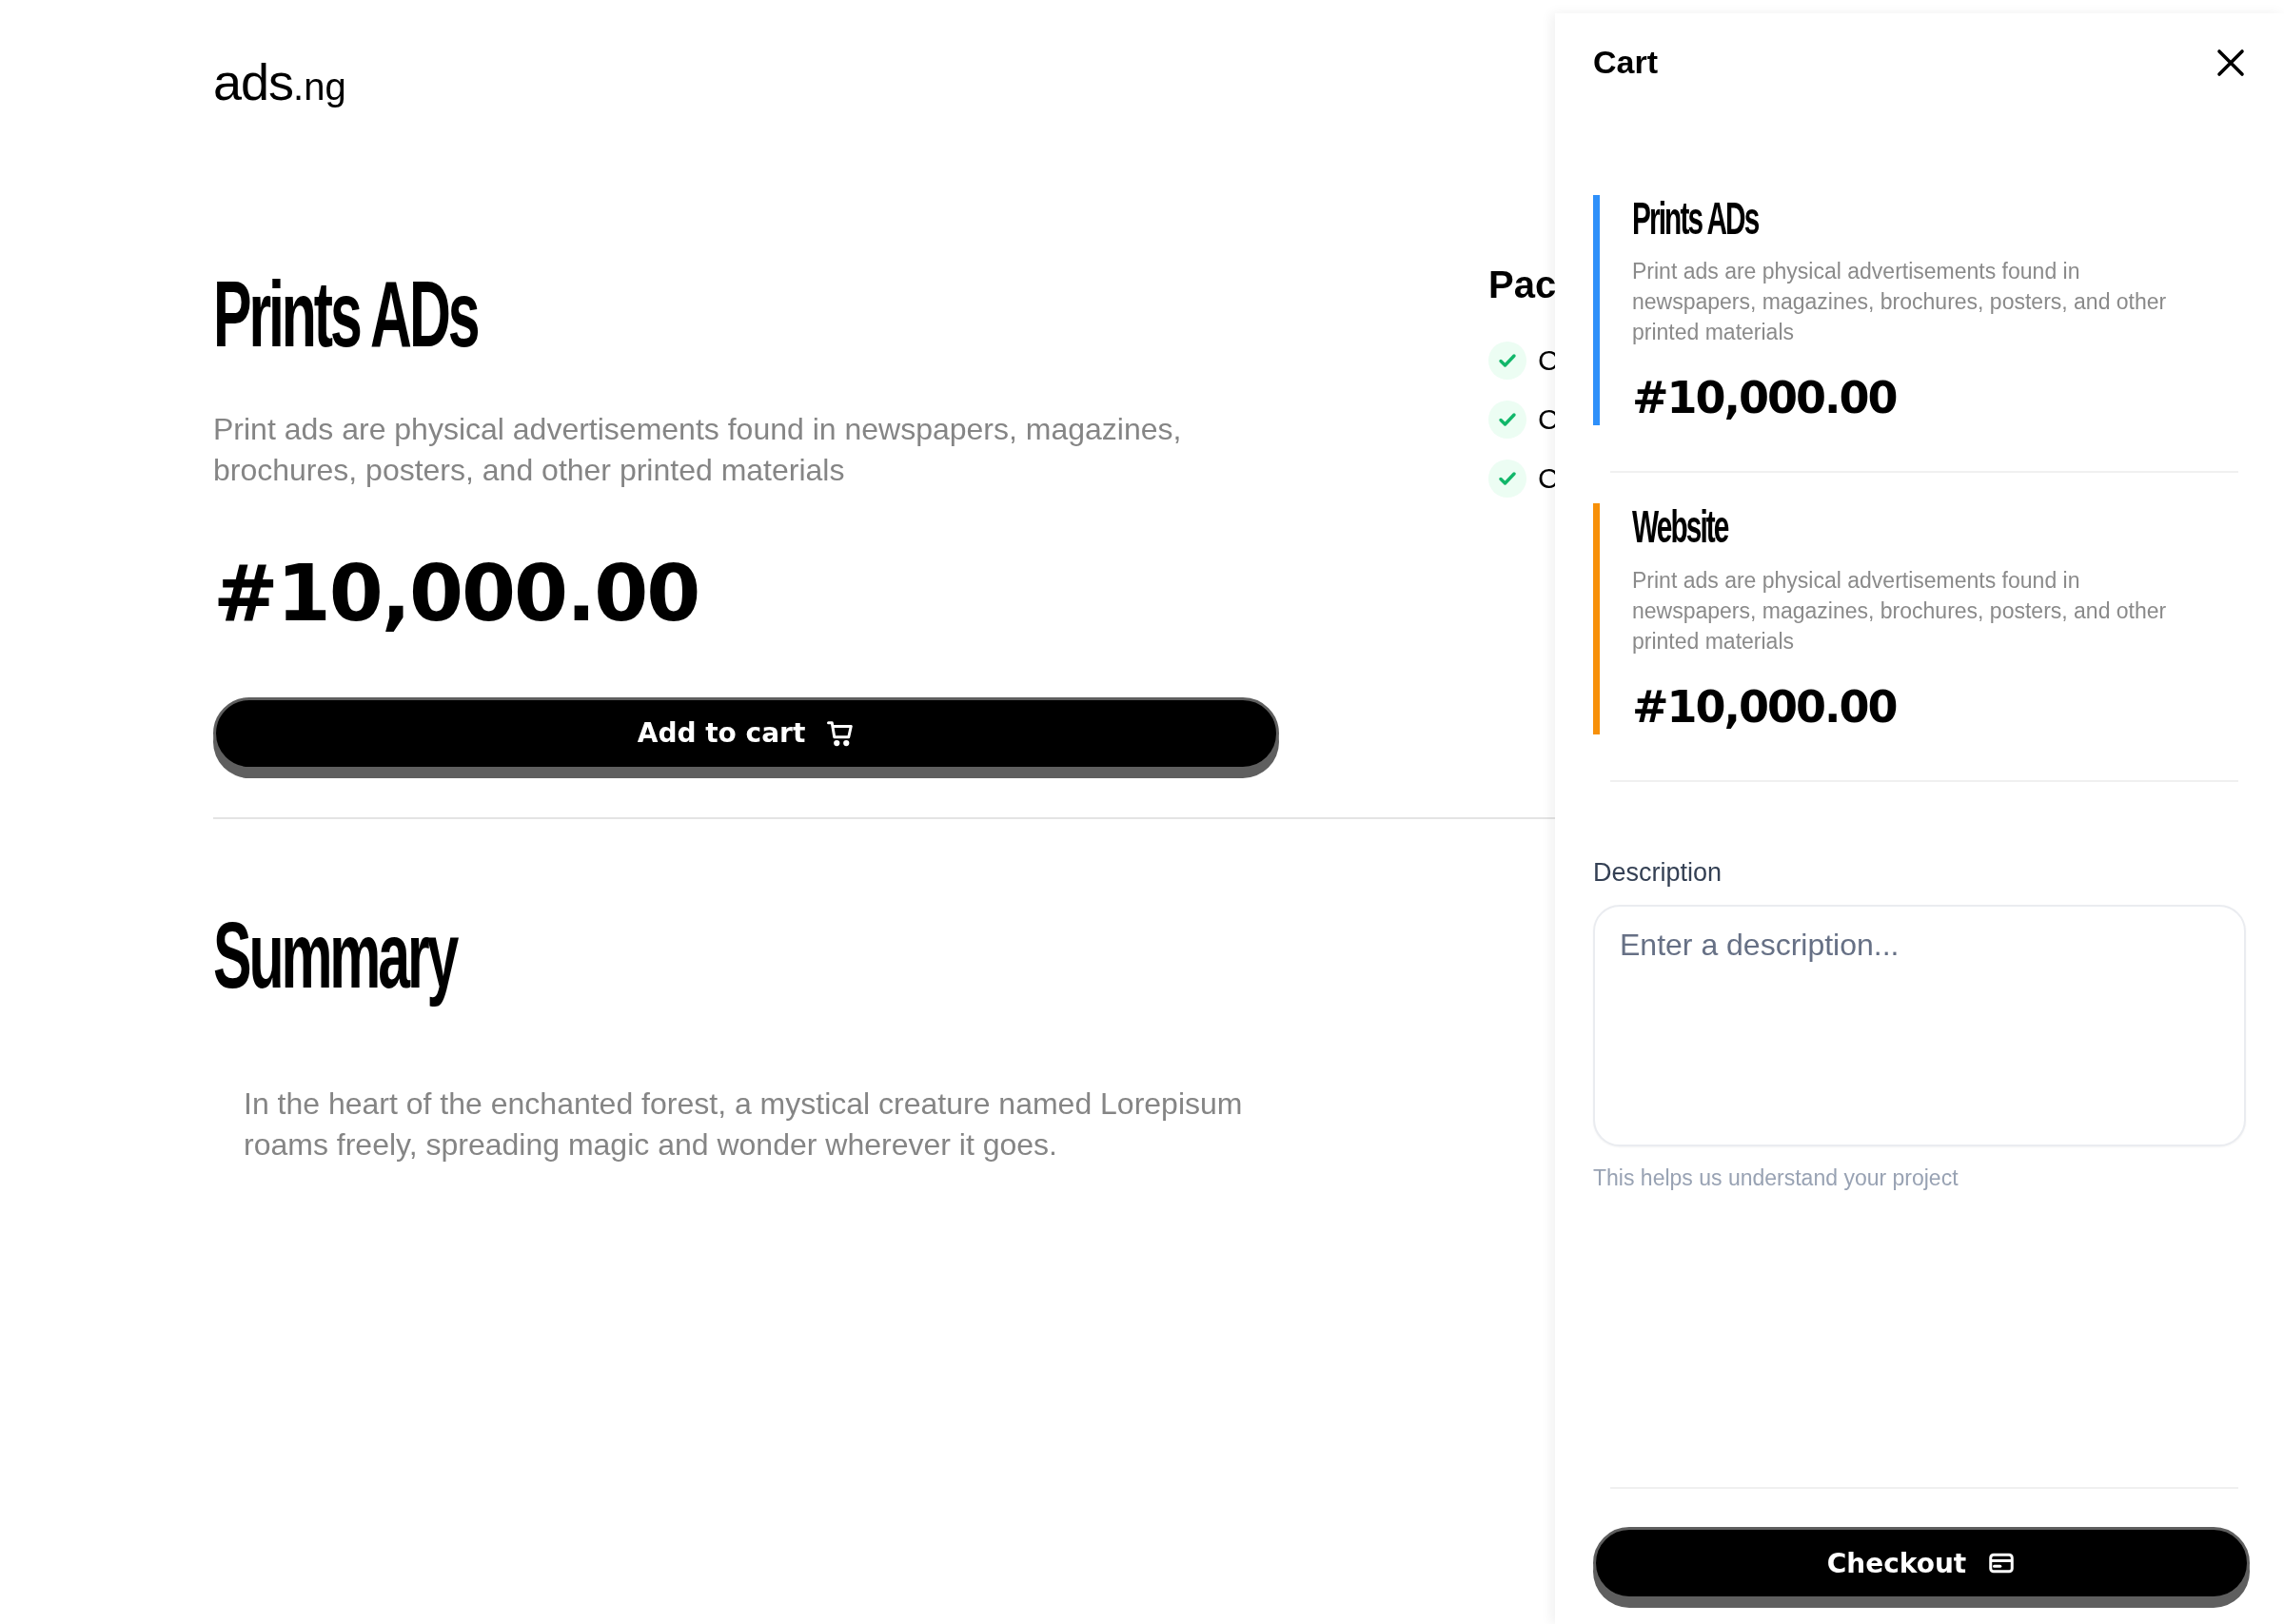 The width and height of the screenshot is (2284, 1624). I want to click on product-description: Print ads are physical advertisements found in newspapers, magazines, brochures, posters, and other printed materials, so click(698, 449).